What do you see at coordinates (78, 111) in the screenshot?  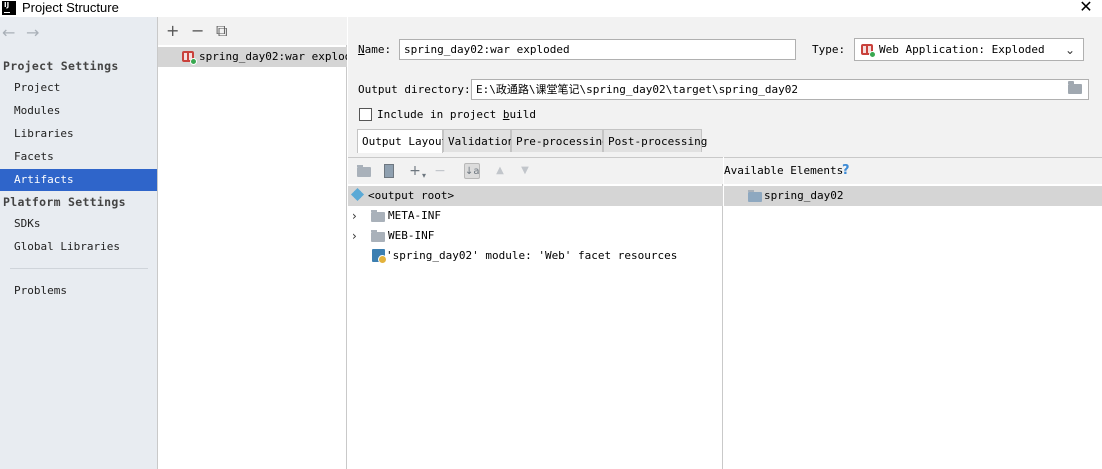 I see `sidebar-item-modules: Modules` at bounding box center [78, 111].